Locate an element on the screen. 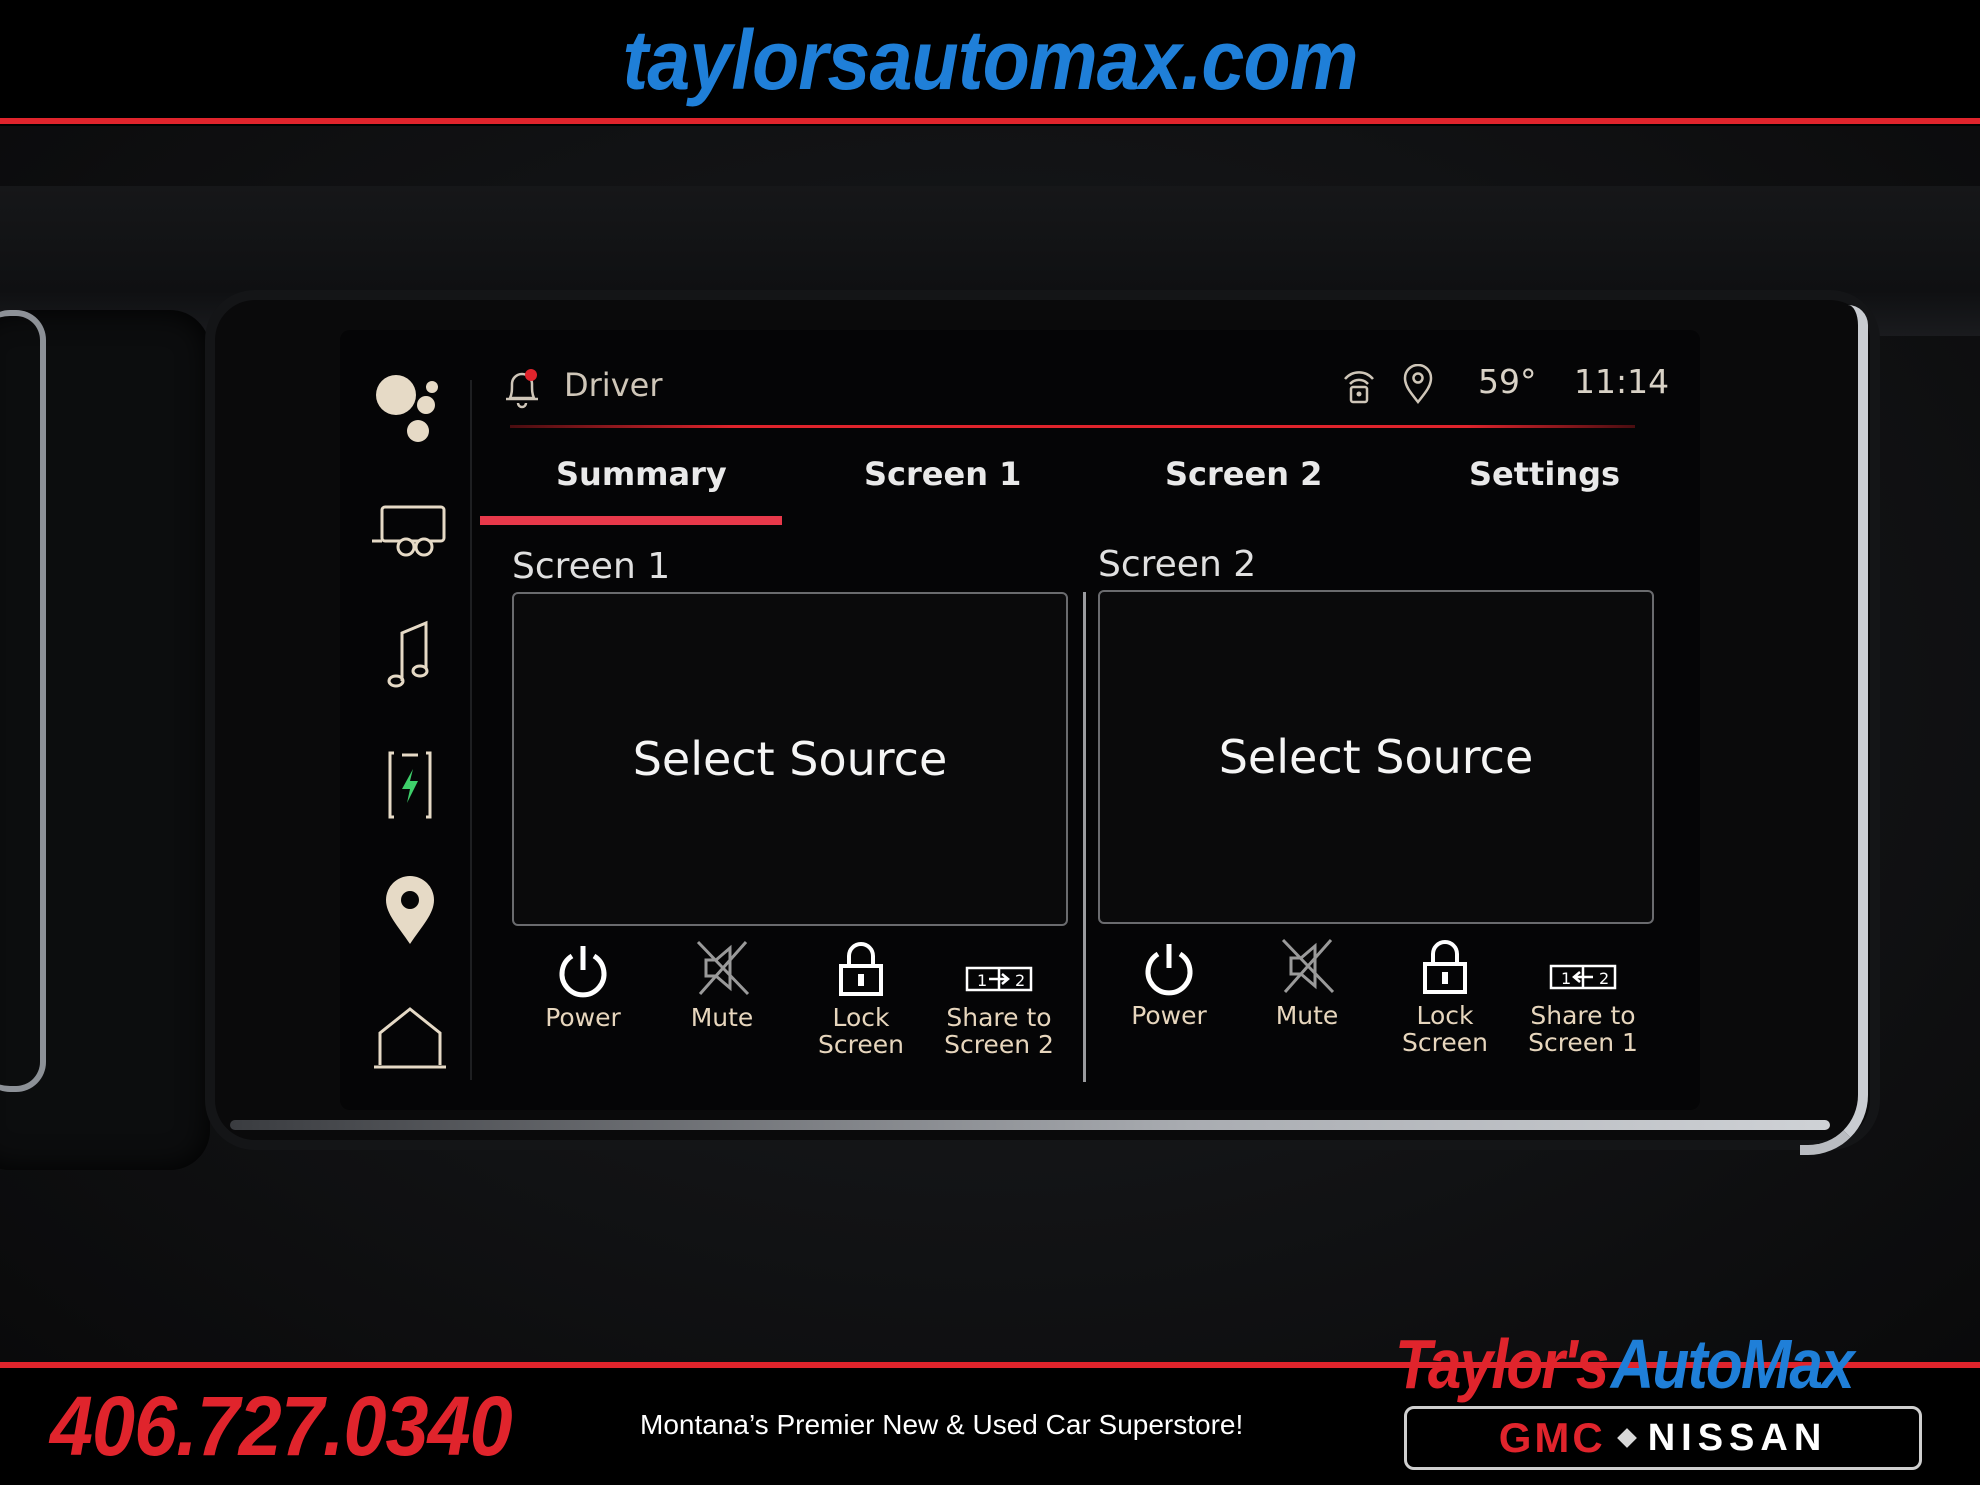  screens-divider is located at coordinates (1084, 837).